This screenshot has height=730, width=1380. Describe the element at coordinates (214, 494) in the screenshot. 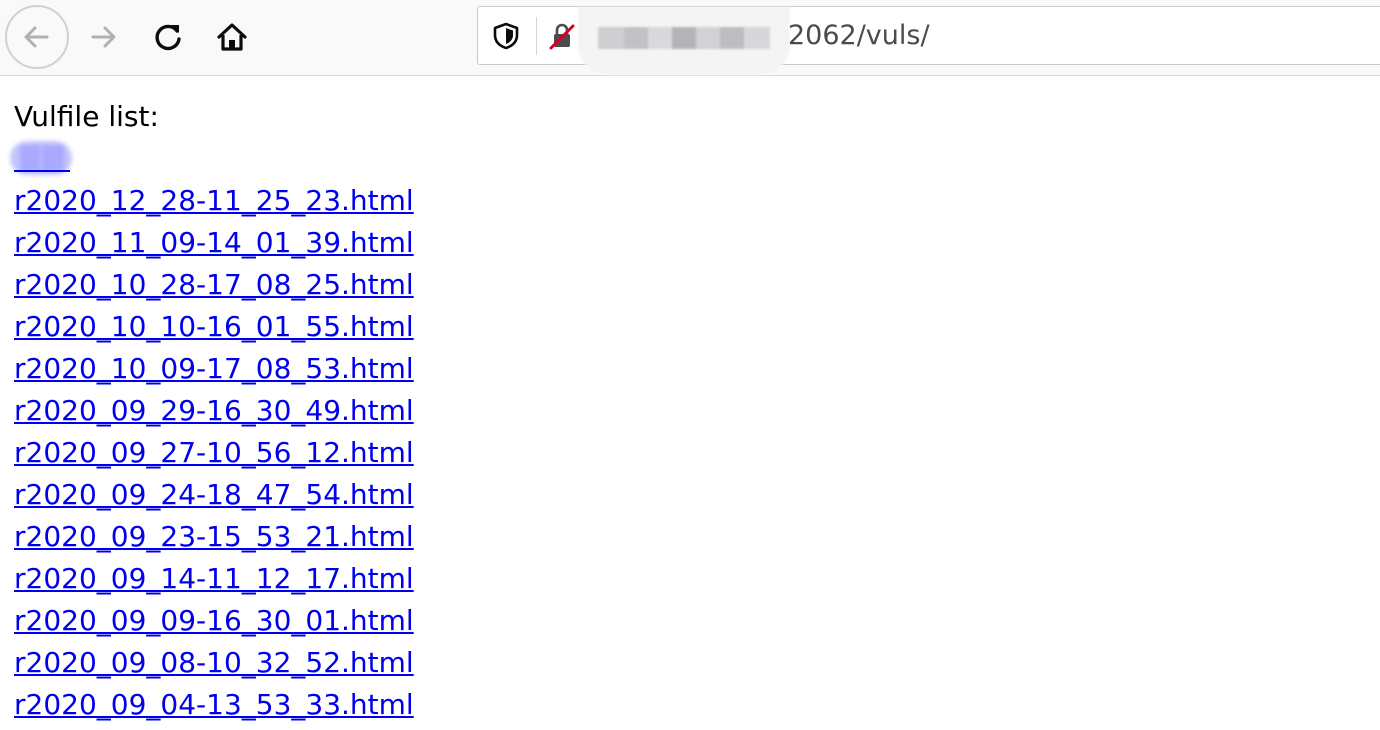

I see `file-link: r2020_09_24-18_47_54.html` at that location.